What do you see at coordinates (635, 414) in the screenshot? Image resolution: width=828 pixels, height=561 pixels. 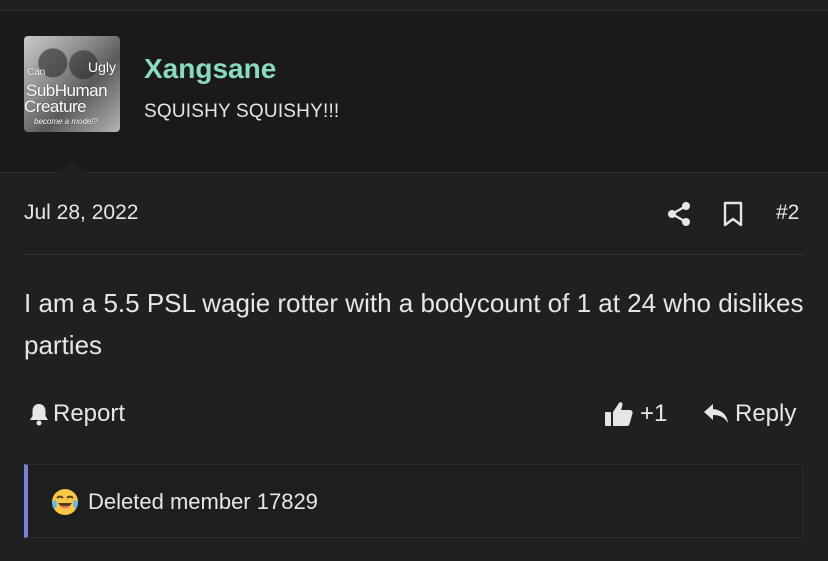 I see `like-button: +1` at bounding box center [635, 414].